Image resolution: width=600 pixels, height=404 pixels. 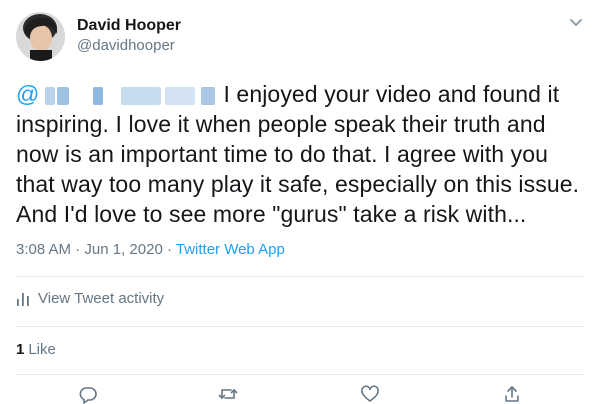 I want to click on tweet-time: 3:08 AM, so click(x=43, y=249).